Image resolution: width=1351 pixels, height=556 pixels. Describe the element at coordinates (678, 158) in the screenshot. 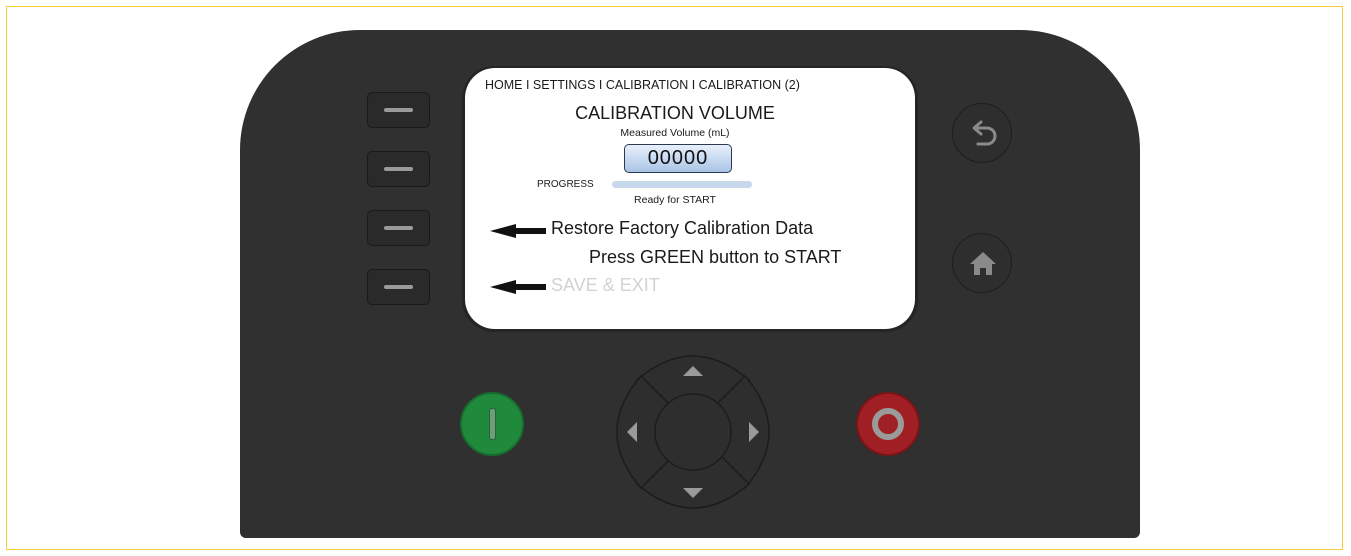

I see `measured-volume-field: 00000` at that location.